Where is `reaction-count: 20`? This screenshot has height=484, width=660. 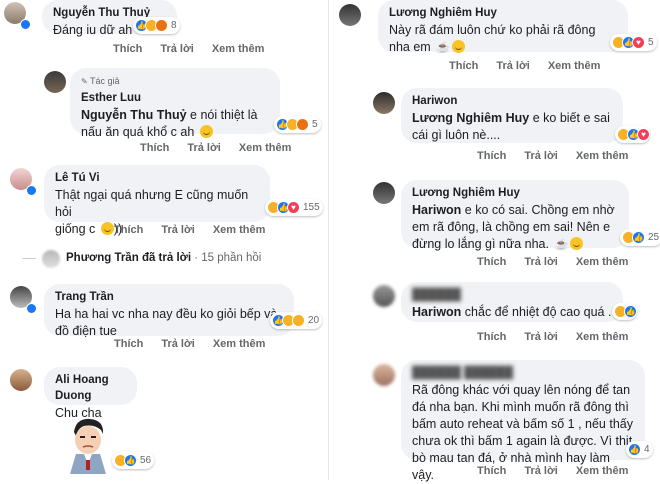
reaction-count: 20 is located at coordinates (314, 320).